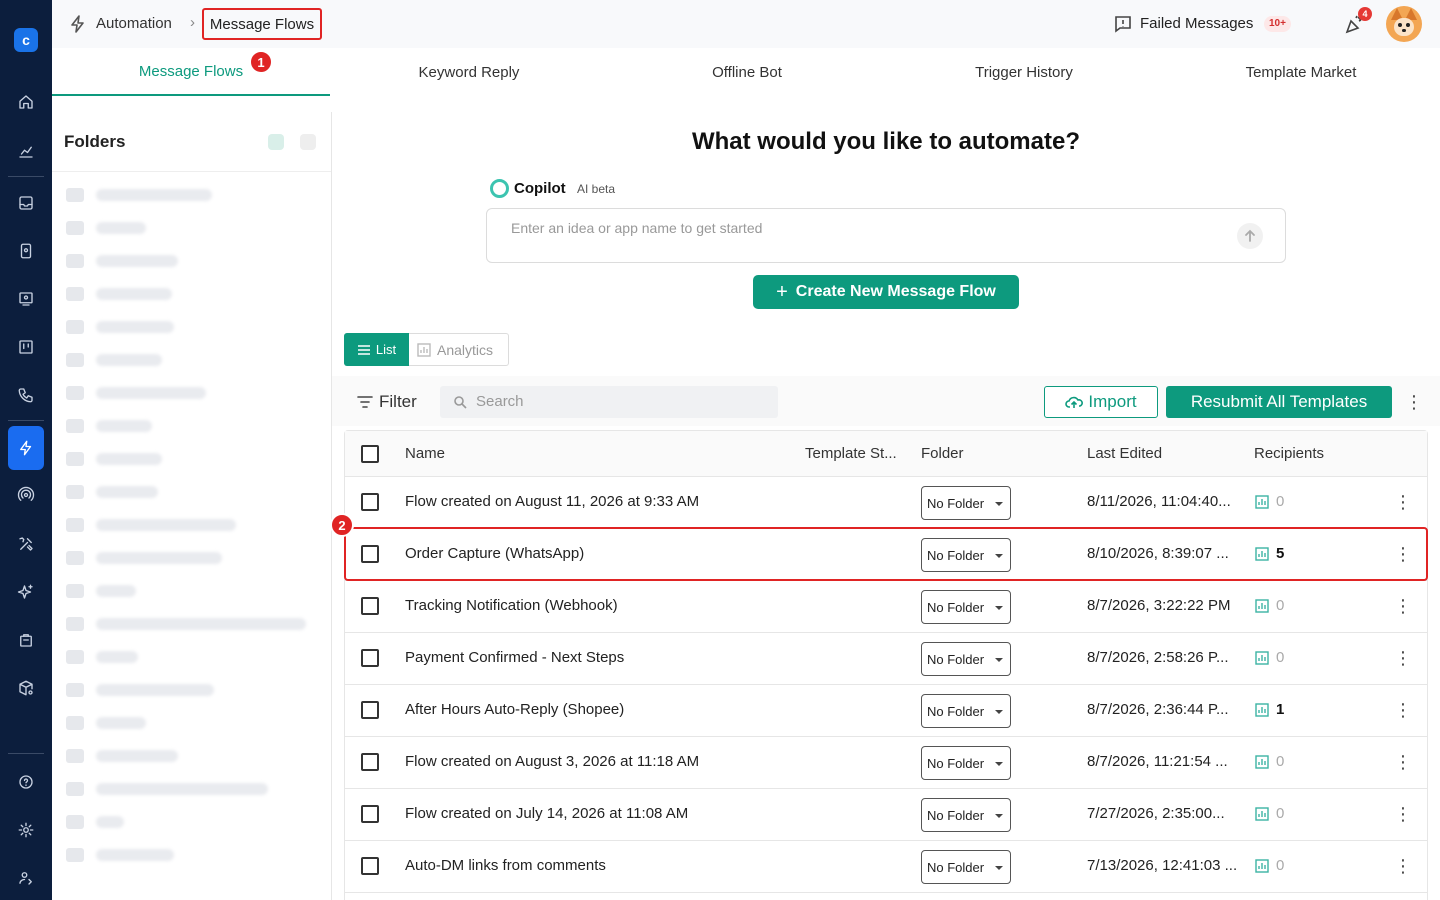  I want to click on flow-name: After Hours Auto-Reply (Shopee), so click(514, 709).